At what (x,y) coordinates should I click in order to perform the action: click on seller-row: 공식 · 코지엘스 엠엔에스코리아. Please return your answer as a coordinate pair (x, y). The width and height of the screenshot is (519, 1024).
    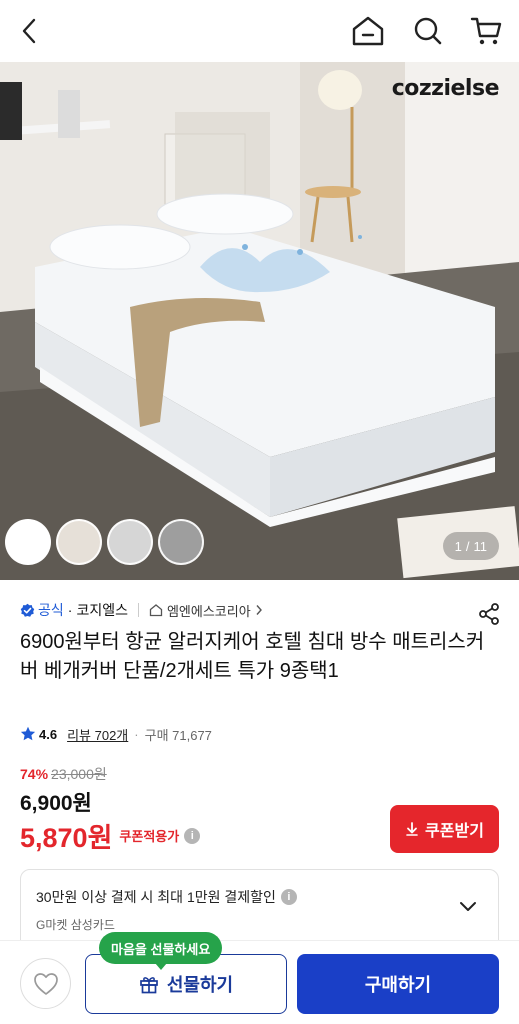
    Looking at the image, I should click on (259, 610).